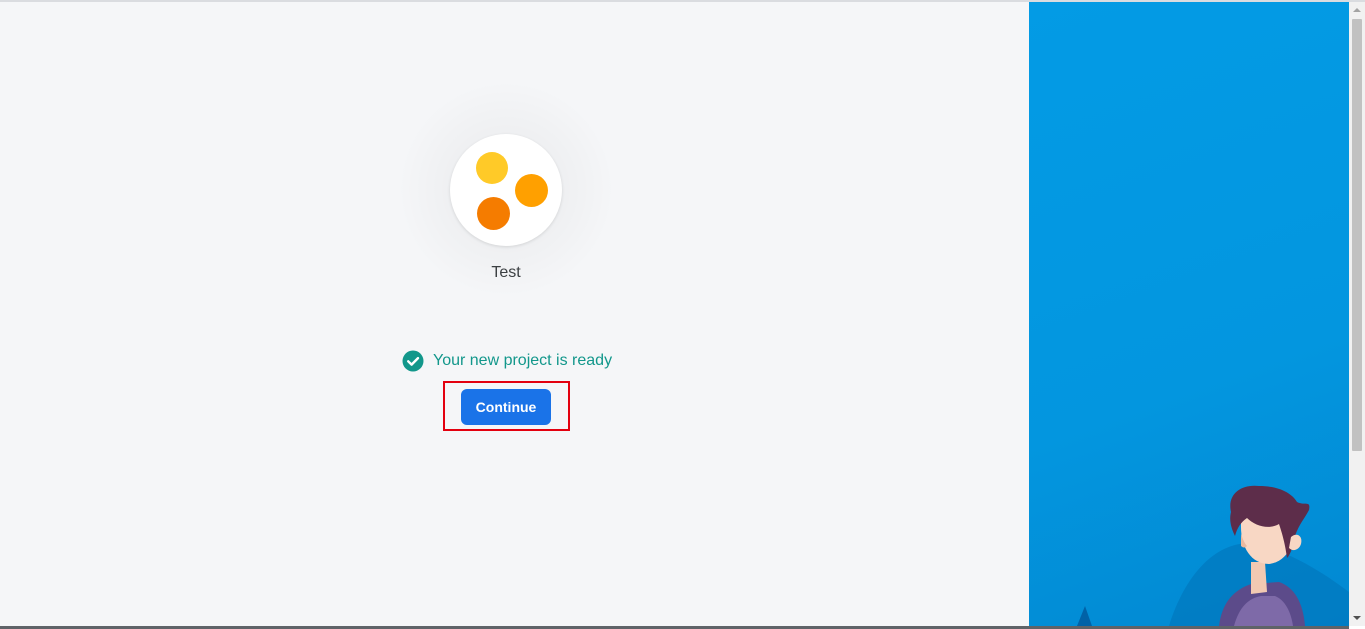 The height and width of the screenshot is (629, 1365). Describe the element at coordinates (506, 190) in the screenshot. I see `project-logo` at that location.